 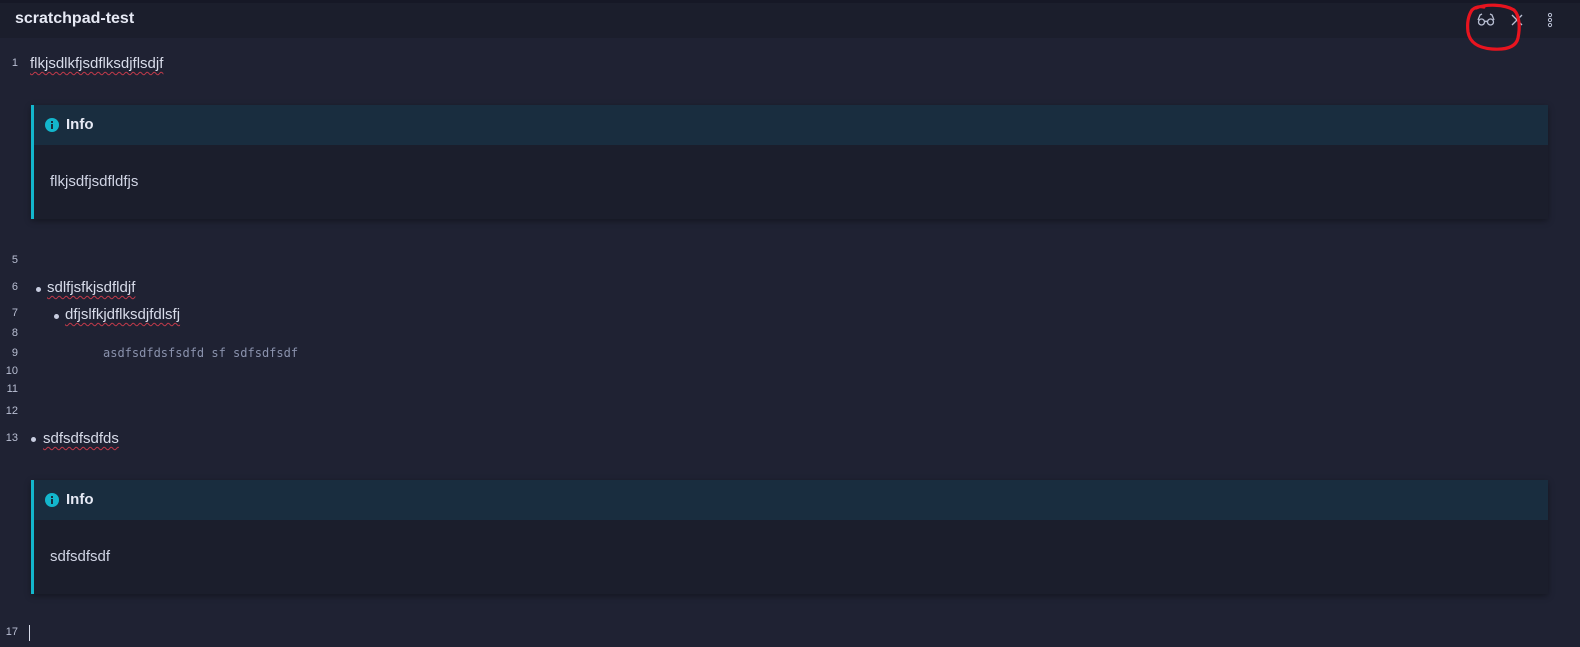 What do you see at coordinates (14, 63) in the screenshot?
I see `line-number: 1` at bounding box center [14, 63].